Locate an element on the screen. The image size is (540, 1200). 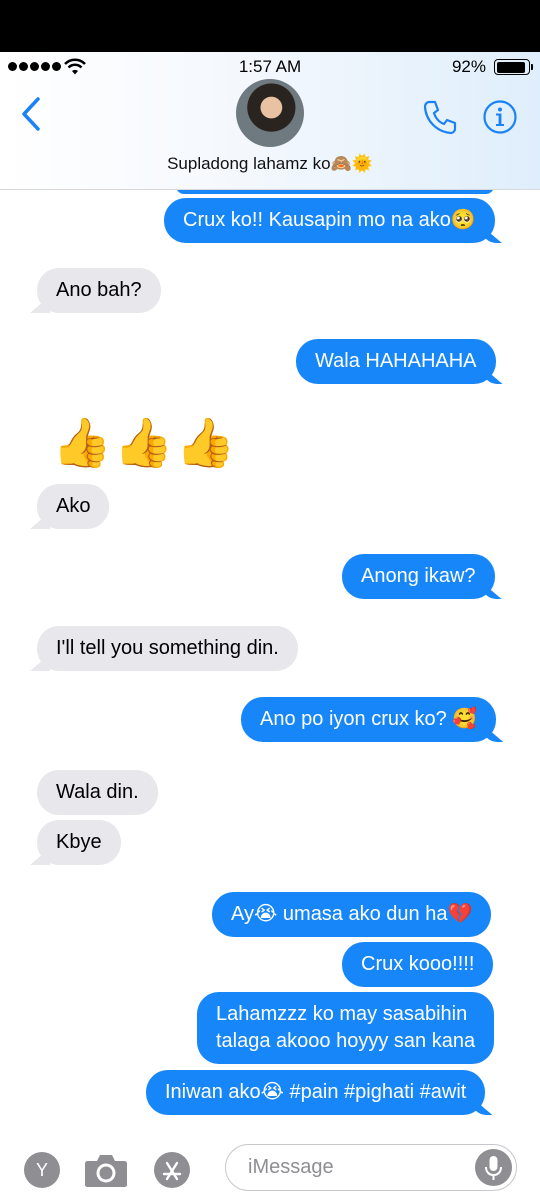
message-bubble-sent: Anong ikaw? is located at coordinates (418, 576).